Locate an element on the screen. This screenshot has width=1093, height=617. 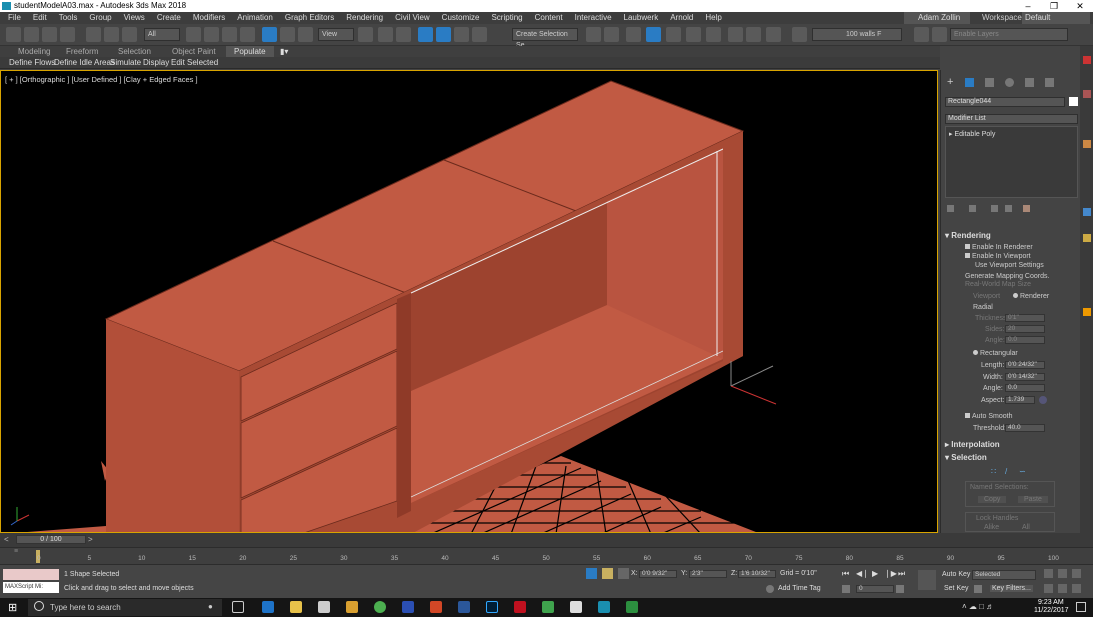
menu-rendering: Rendering is located at coordinates (364, 18).